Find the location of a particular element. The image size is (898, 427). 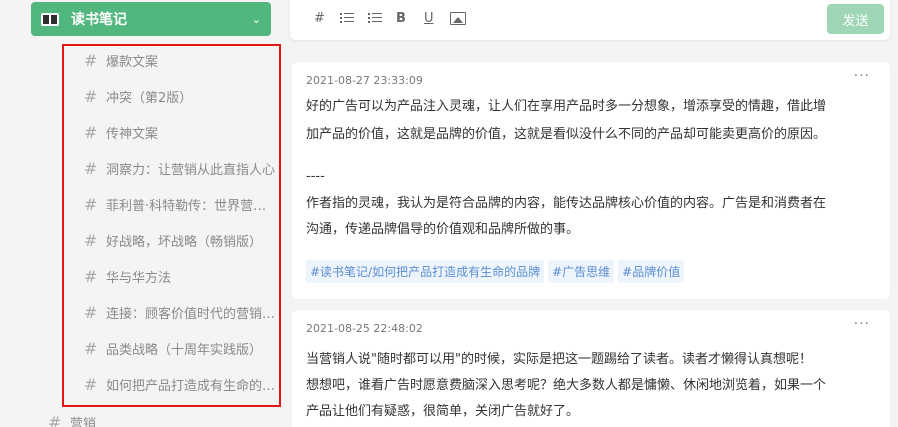

sidebar-tag-label: 华与华方法 is located at coordinates (139, 278).